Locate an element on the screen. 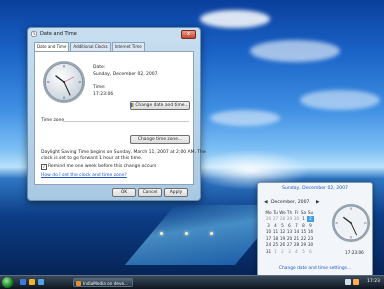 Image resolution: width=384 pixels, height=289 pixels. calendar-week-row: 31 1 2 3 4 5 6 is located at coordinates (289, 251).